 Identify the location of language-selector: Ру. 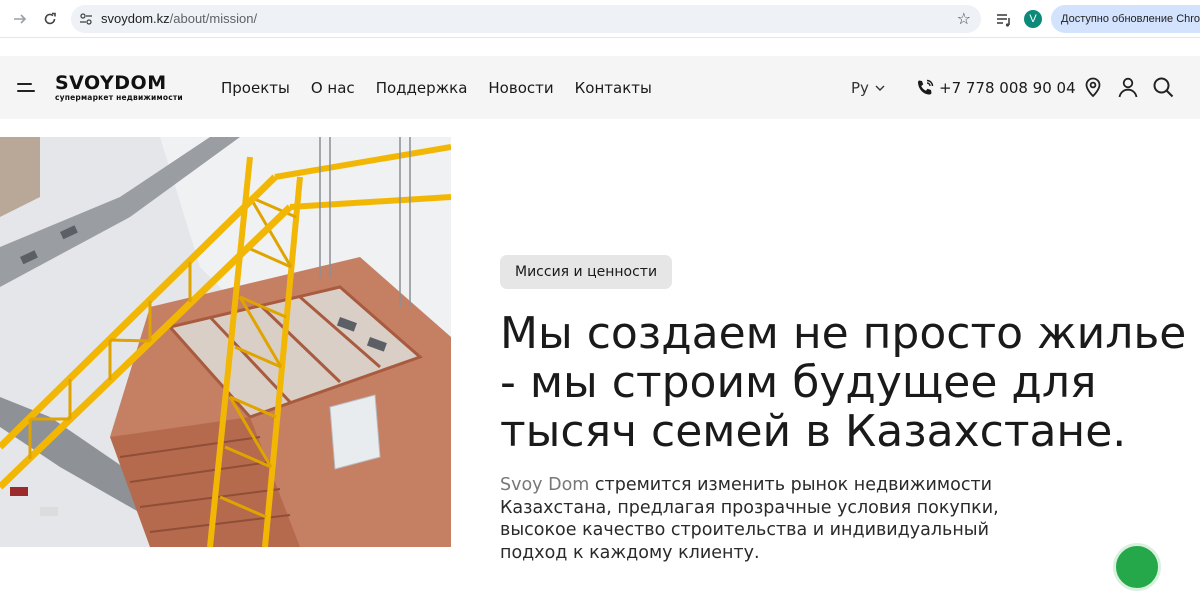
(868, 88).